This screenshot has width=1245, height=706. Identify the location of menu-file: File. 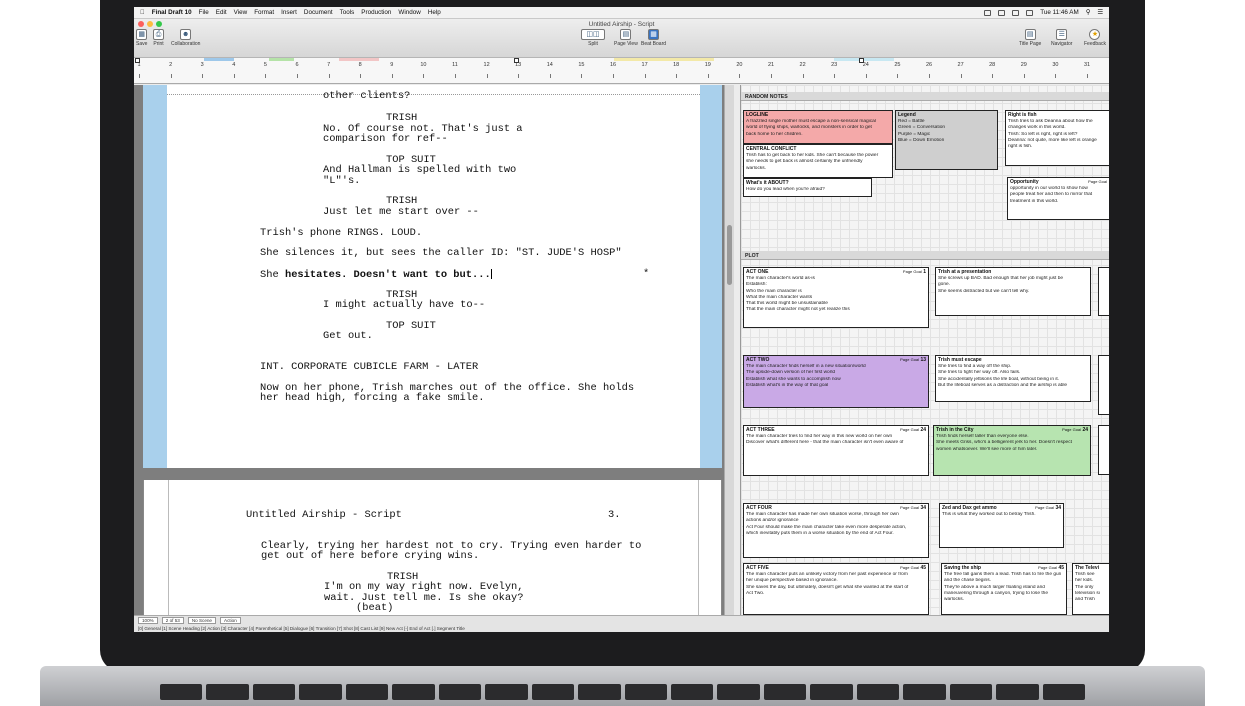
(204, 12).